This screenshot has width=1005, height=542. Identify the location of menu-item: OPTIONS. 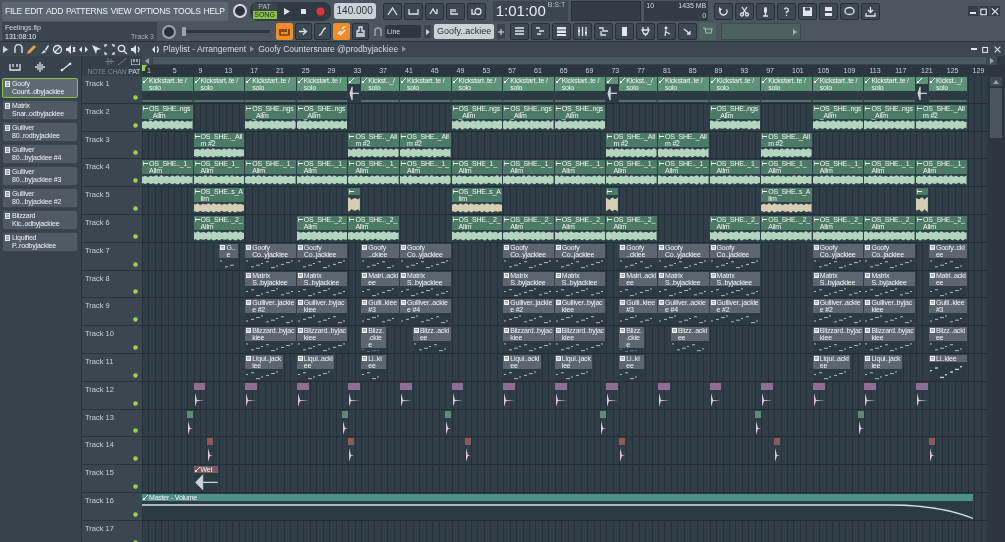
(152, 11).